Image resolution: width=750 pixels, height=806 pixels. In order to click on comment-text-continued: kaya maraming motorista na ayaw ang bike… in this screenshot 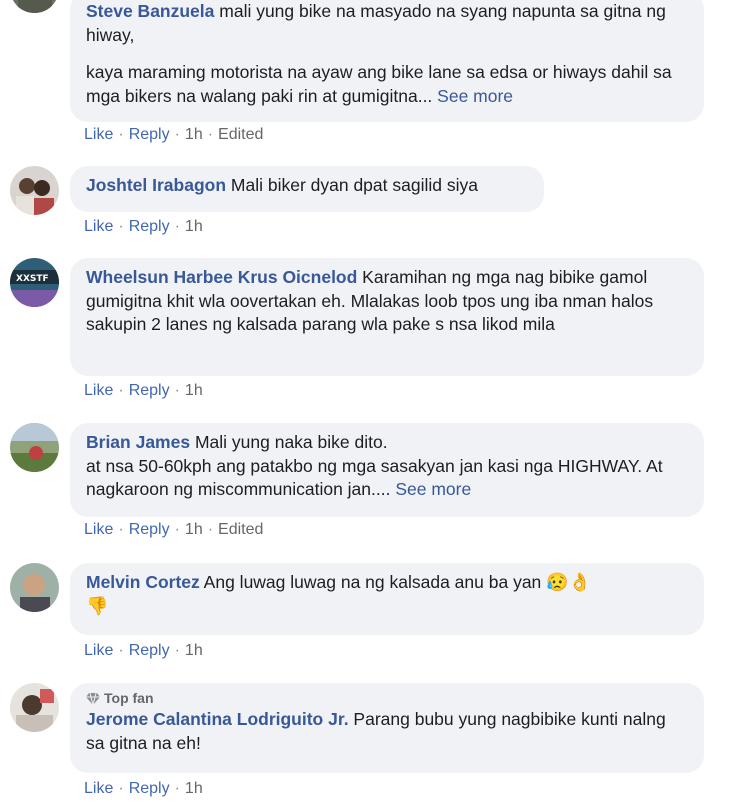, I will do `click(379, 84)`.